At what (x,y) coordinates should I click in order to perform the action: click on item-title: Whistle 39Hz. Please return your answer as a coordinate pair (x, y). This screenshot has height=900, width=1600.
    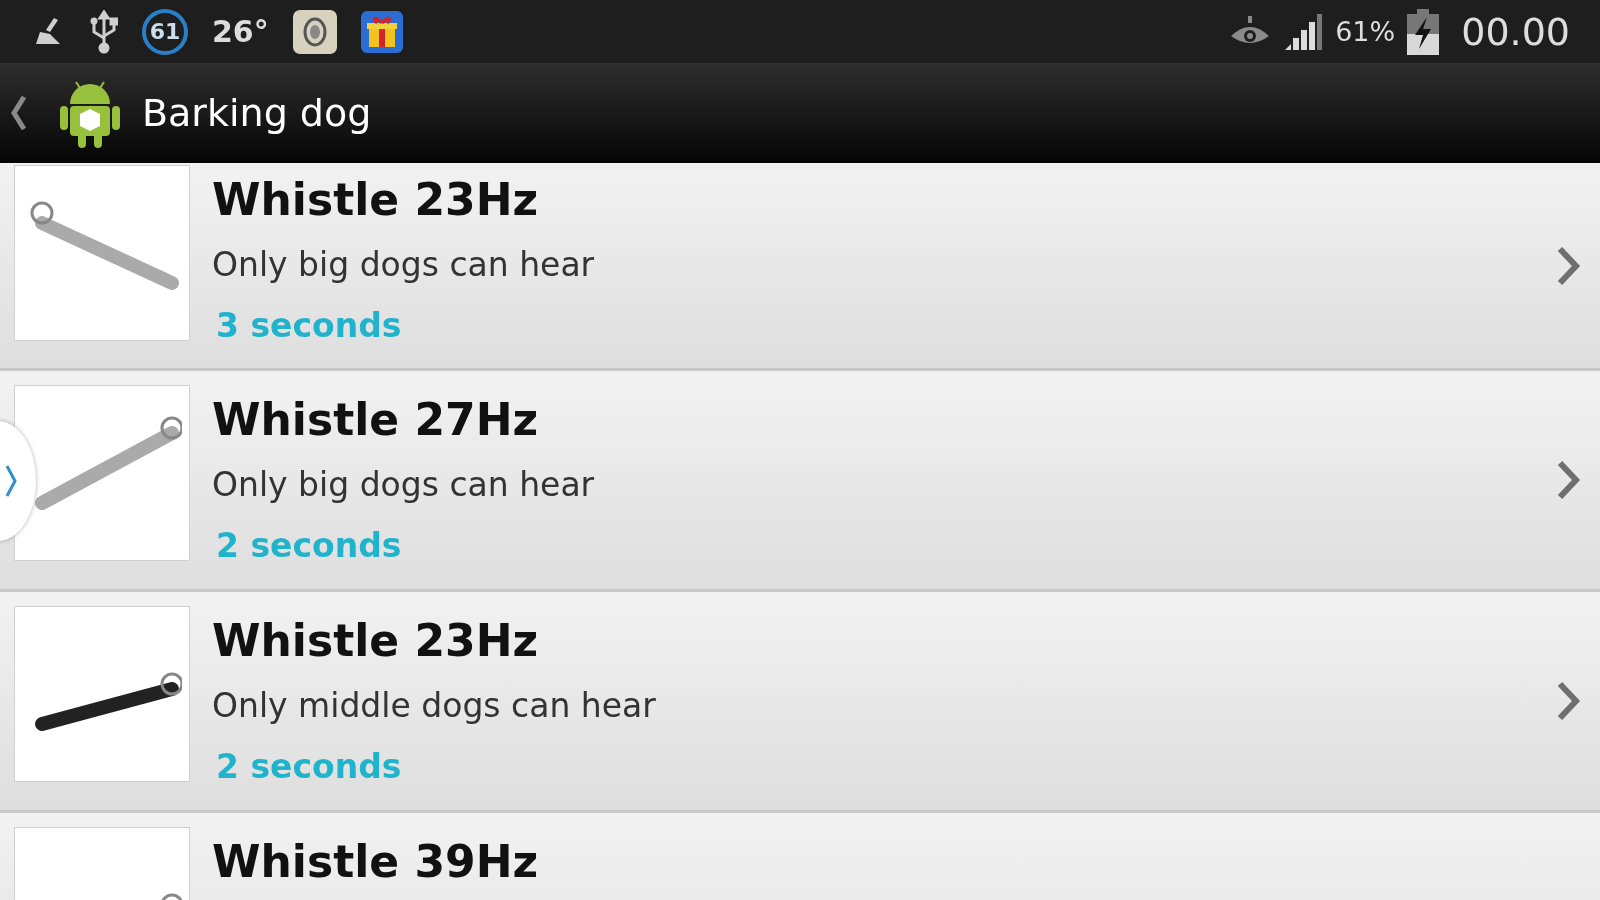
    Looking at the image, I should click on (375, 862).